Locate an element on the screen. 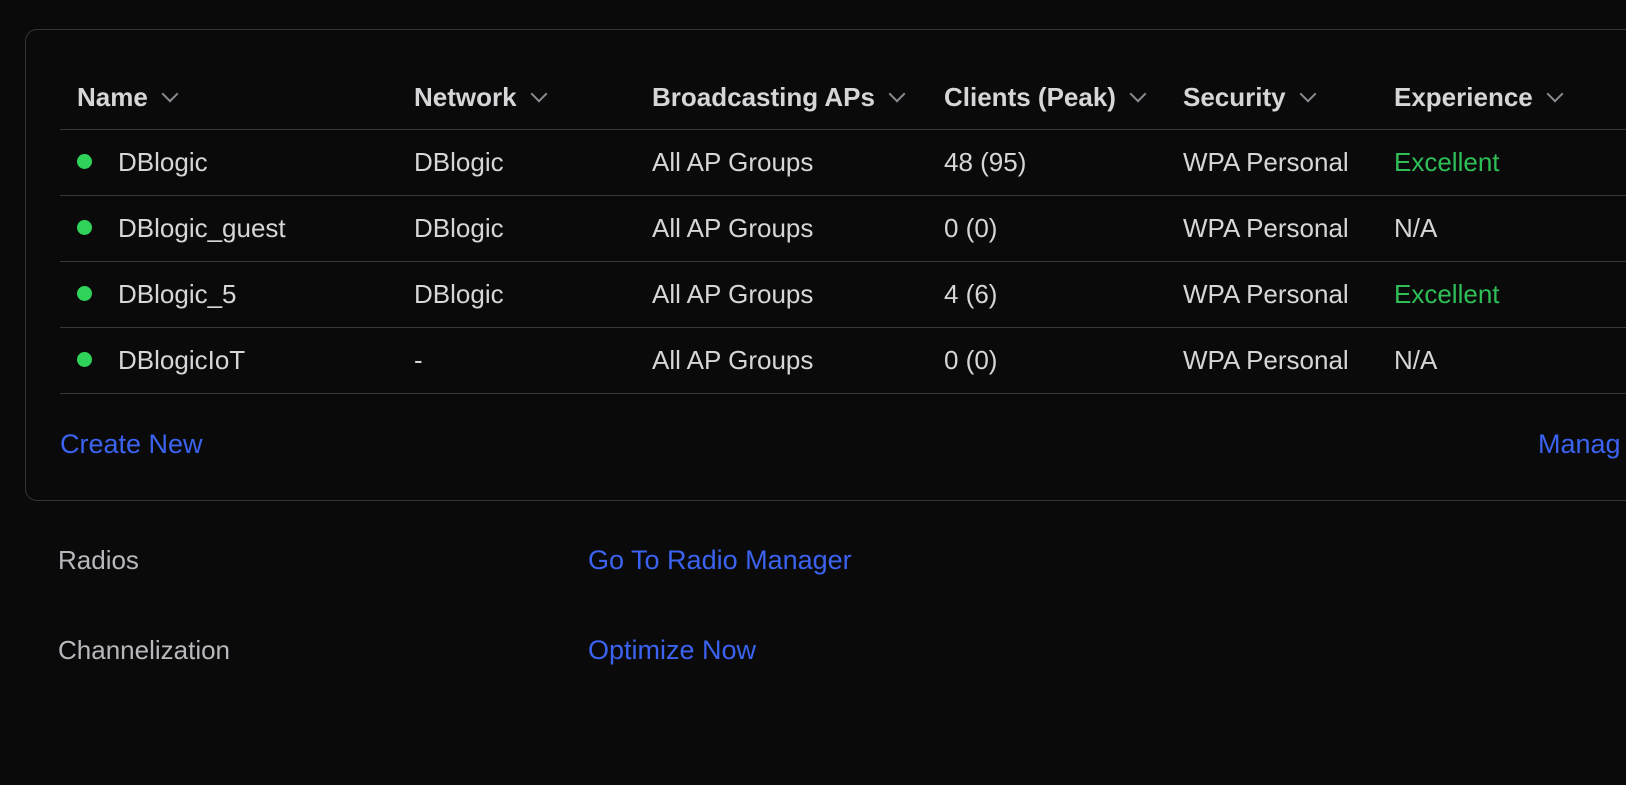 This screenshot has width=1626, height=785. optimize-now-link: Optimize Now is located at coordinates (672, 650).